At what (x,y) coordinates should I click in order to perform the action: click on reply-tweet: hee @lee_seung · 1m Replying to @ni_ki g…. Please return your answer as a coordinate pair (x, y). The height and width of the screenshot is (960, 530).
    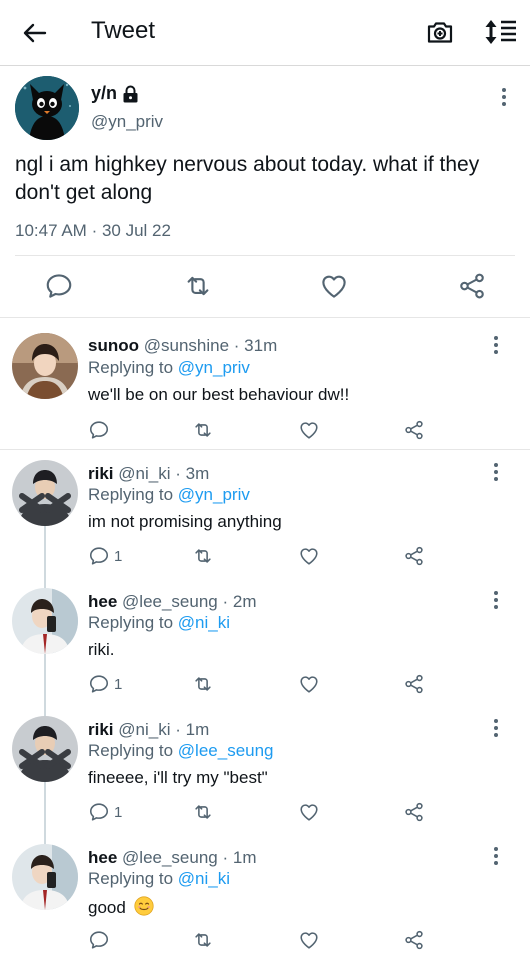
    Looking at the image, I should click on (265, 897).